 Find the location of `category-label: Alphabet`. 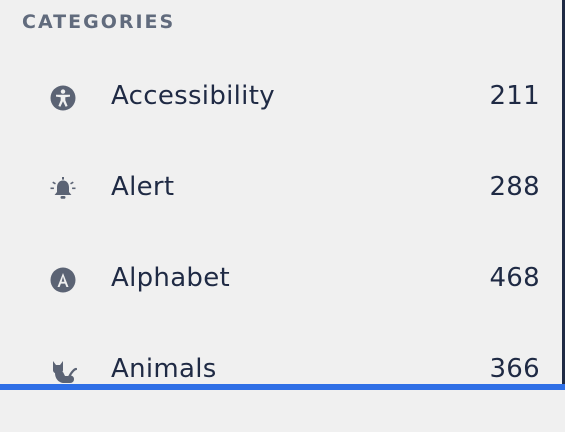

category-label: Alphabet is located at coordinates (171, 278).